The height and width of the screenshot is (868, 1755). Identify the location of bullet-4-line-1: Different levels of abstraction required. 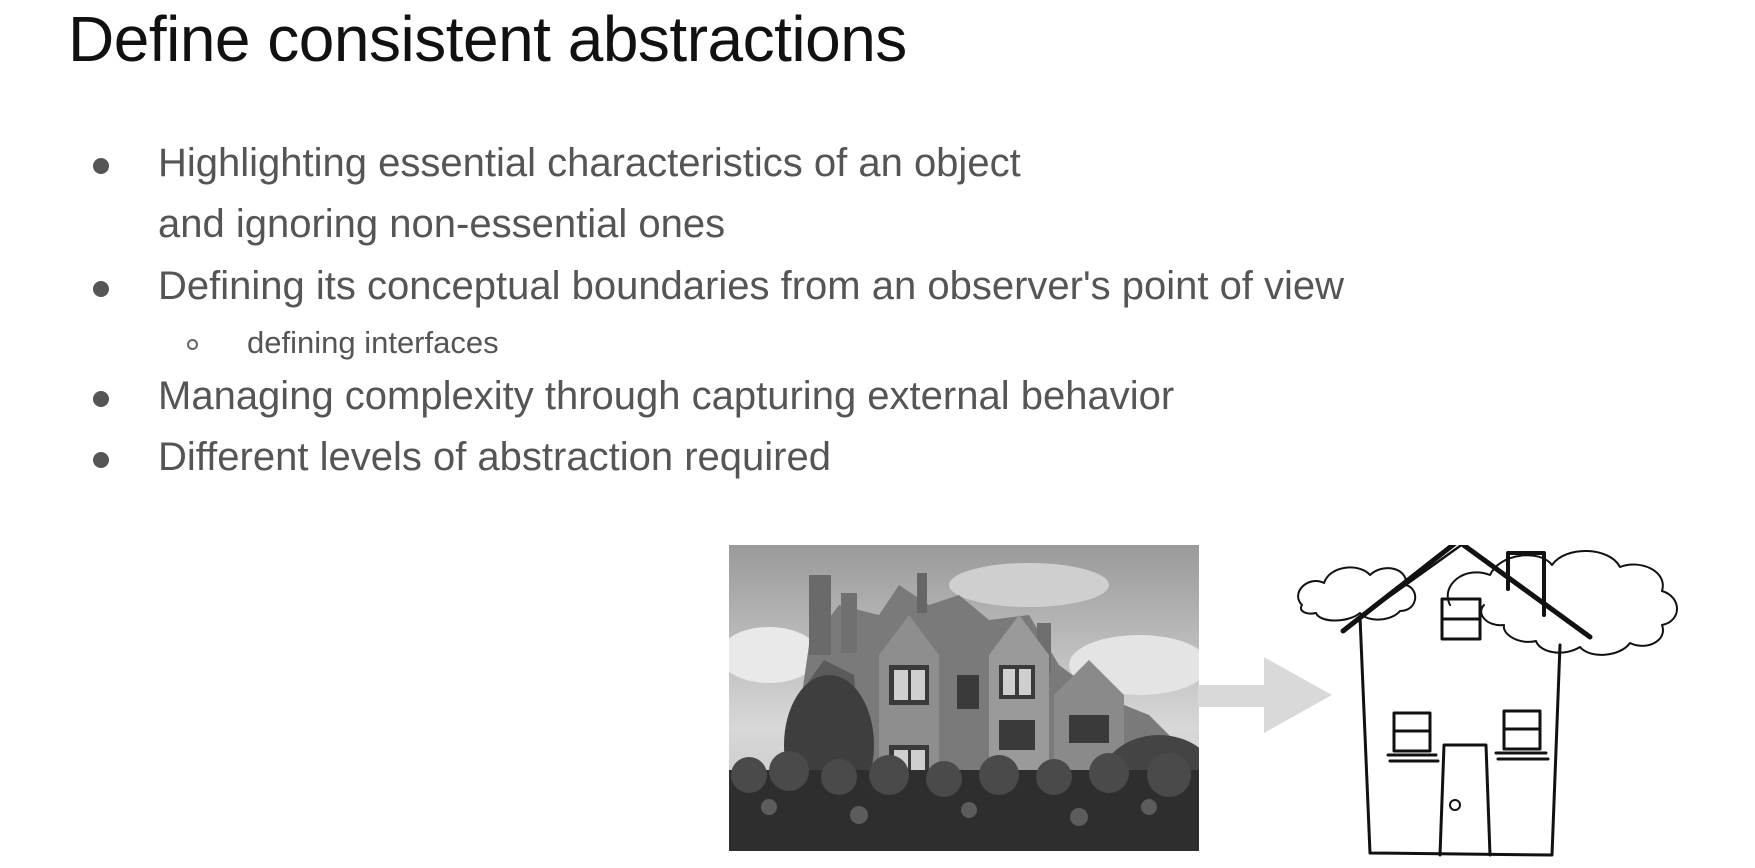
(494, 457).